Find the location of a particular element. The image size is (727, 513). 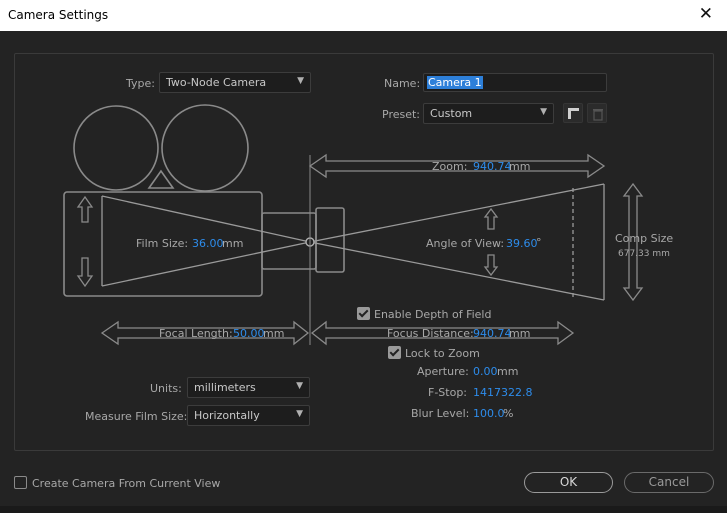

film-size-unit: mm is located at coordinates (233, 243).